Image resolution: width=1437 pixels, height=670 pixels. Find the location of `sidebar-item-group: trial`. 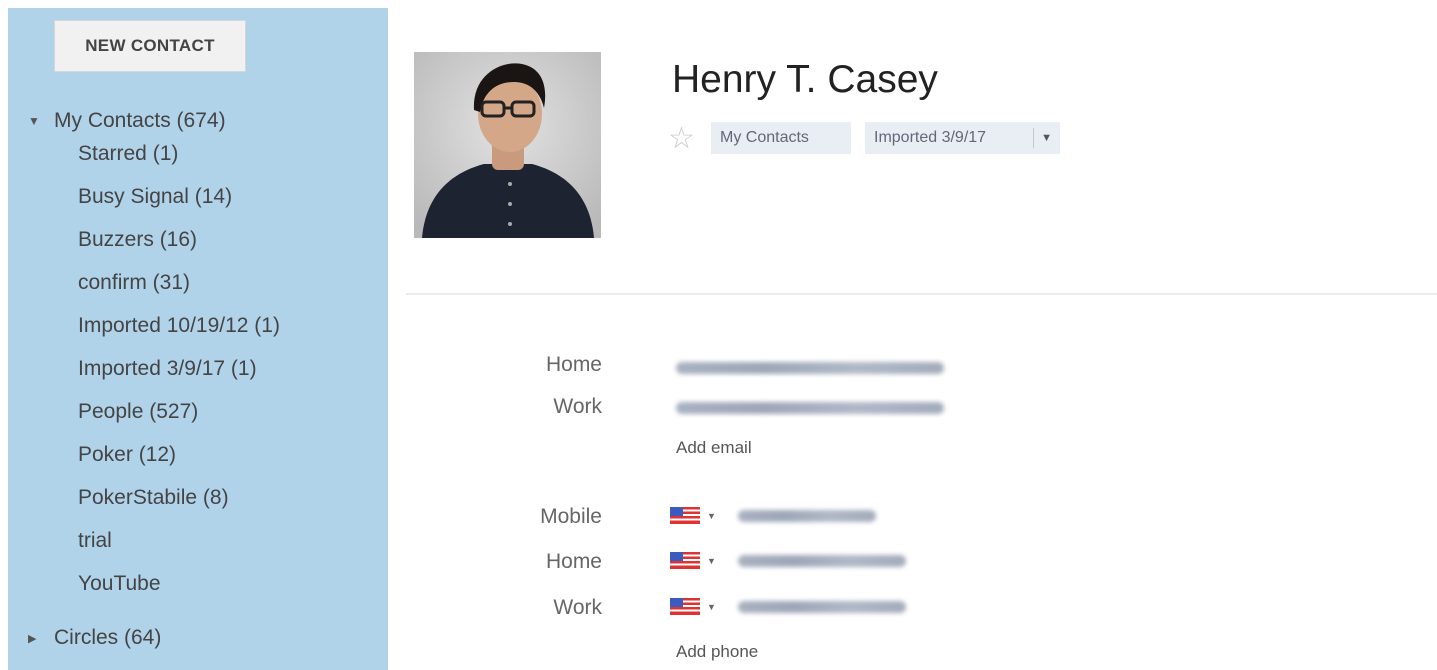

sidebar-item-group: trial is located at coordinates (179, 546).